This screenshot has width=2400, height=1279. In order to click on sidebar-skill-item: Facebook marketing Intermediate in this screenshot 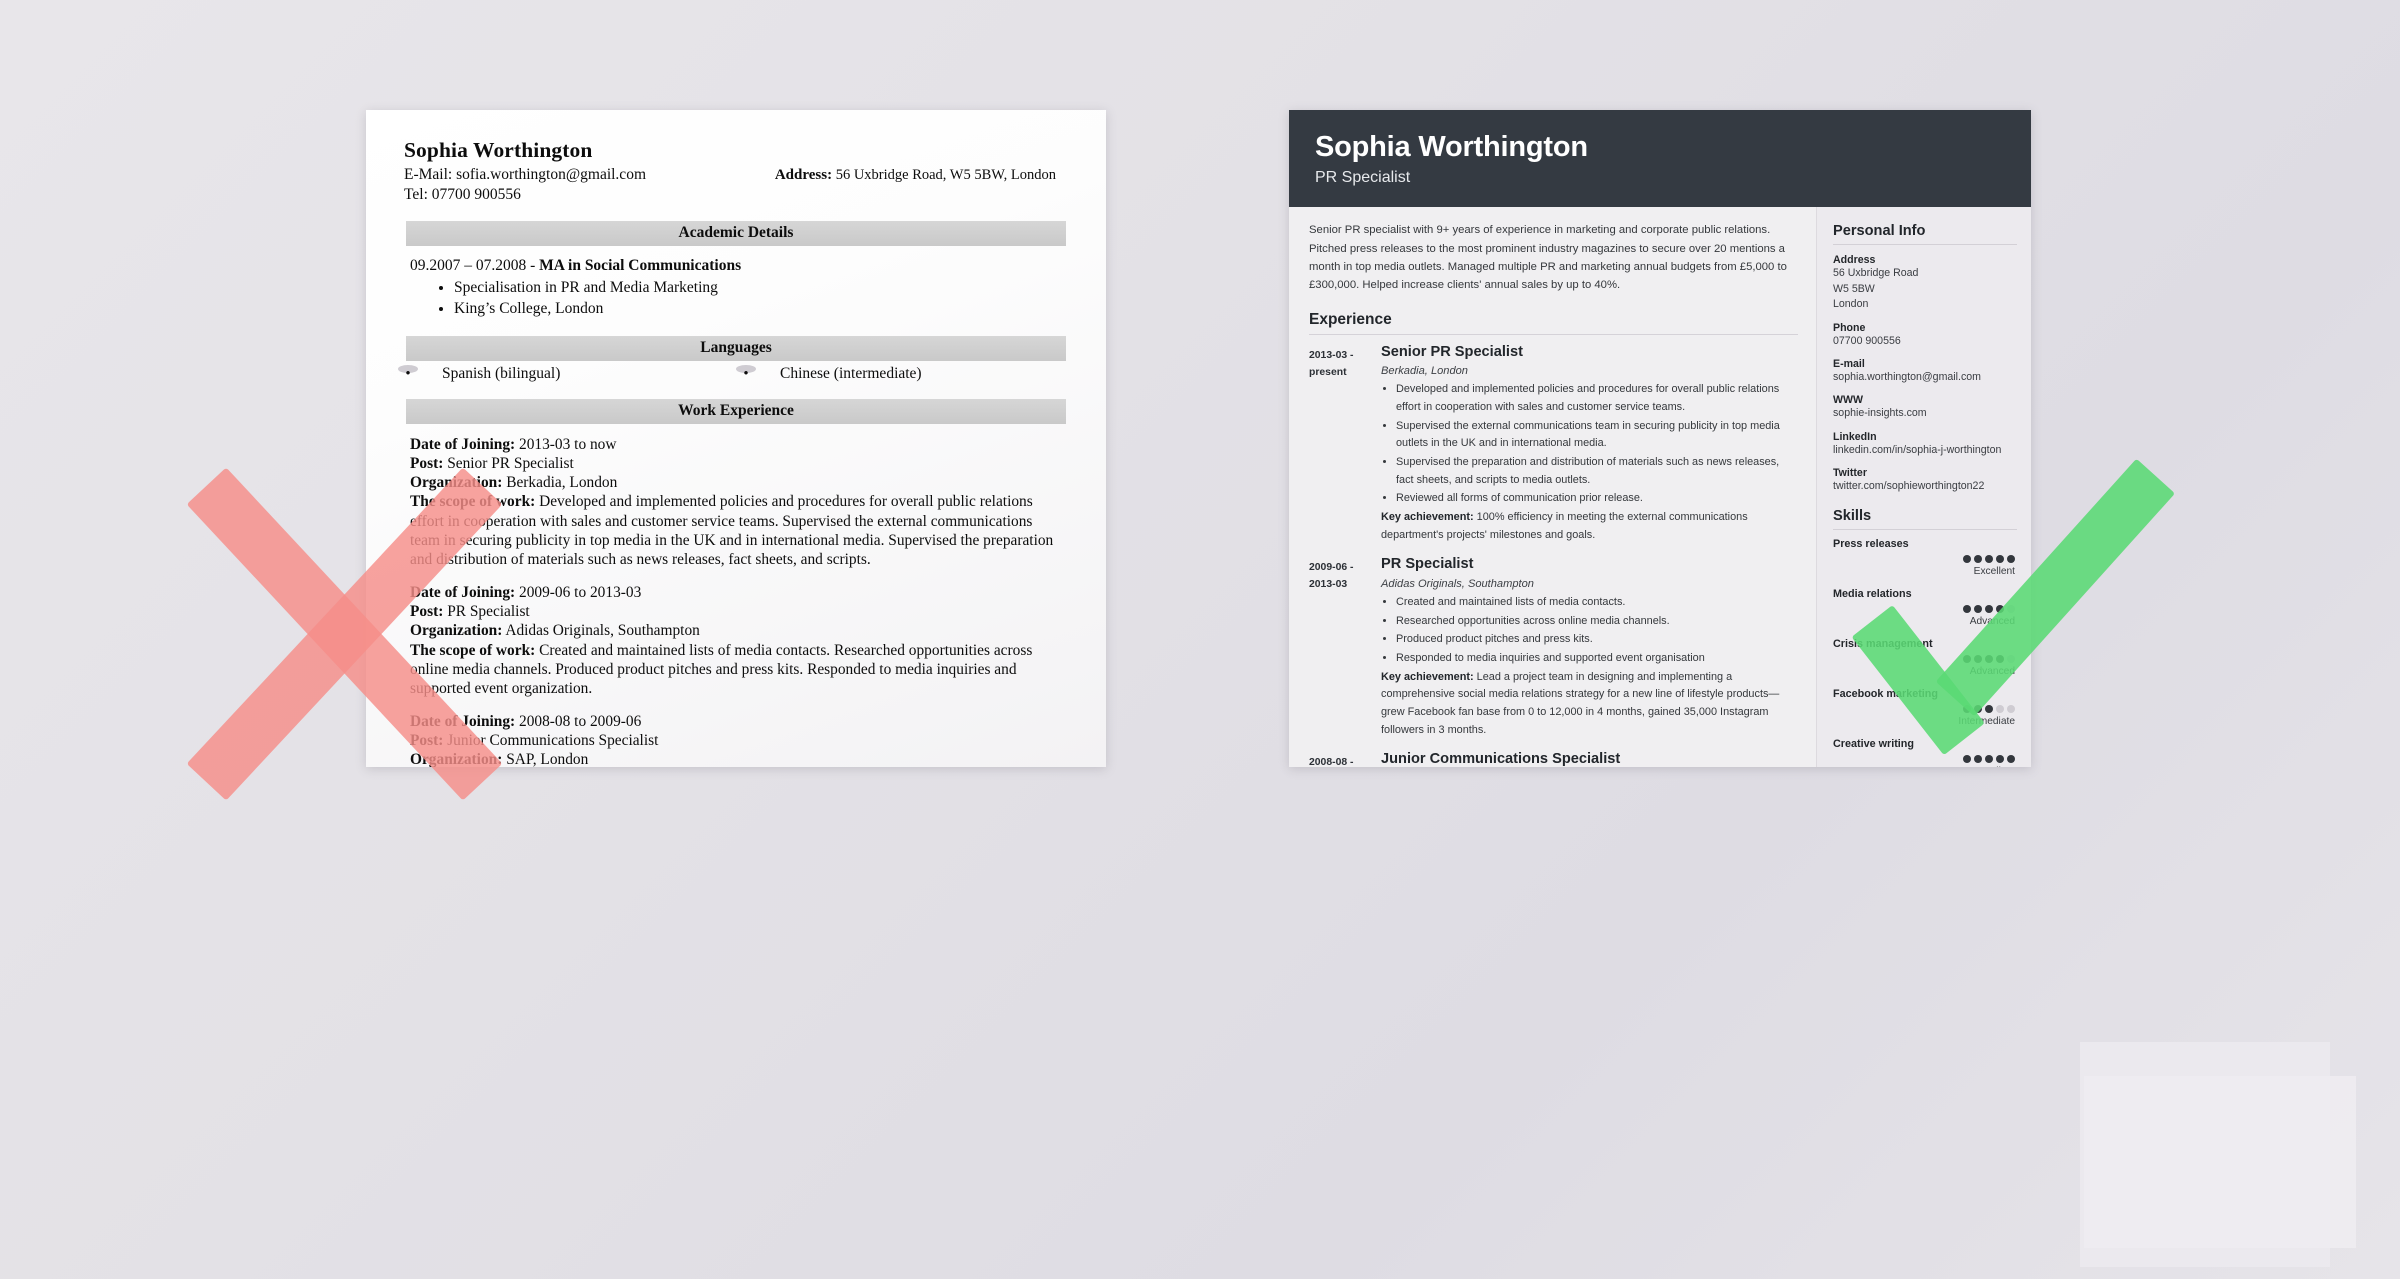, I will do `click(1925, 707)`.